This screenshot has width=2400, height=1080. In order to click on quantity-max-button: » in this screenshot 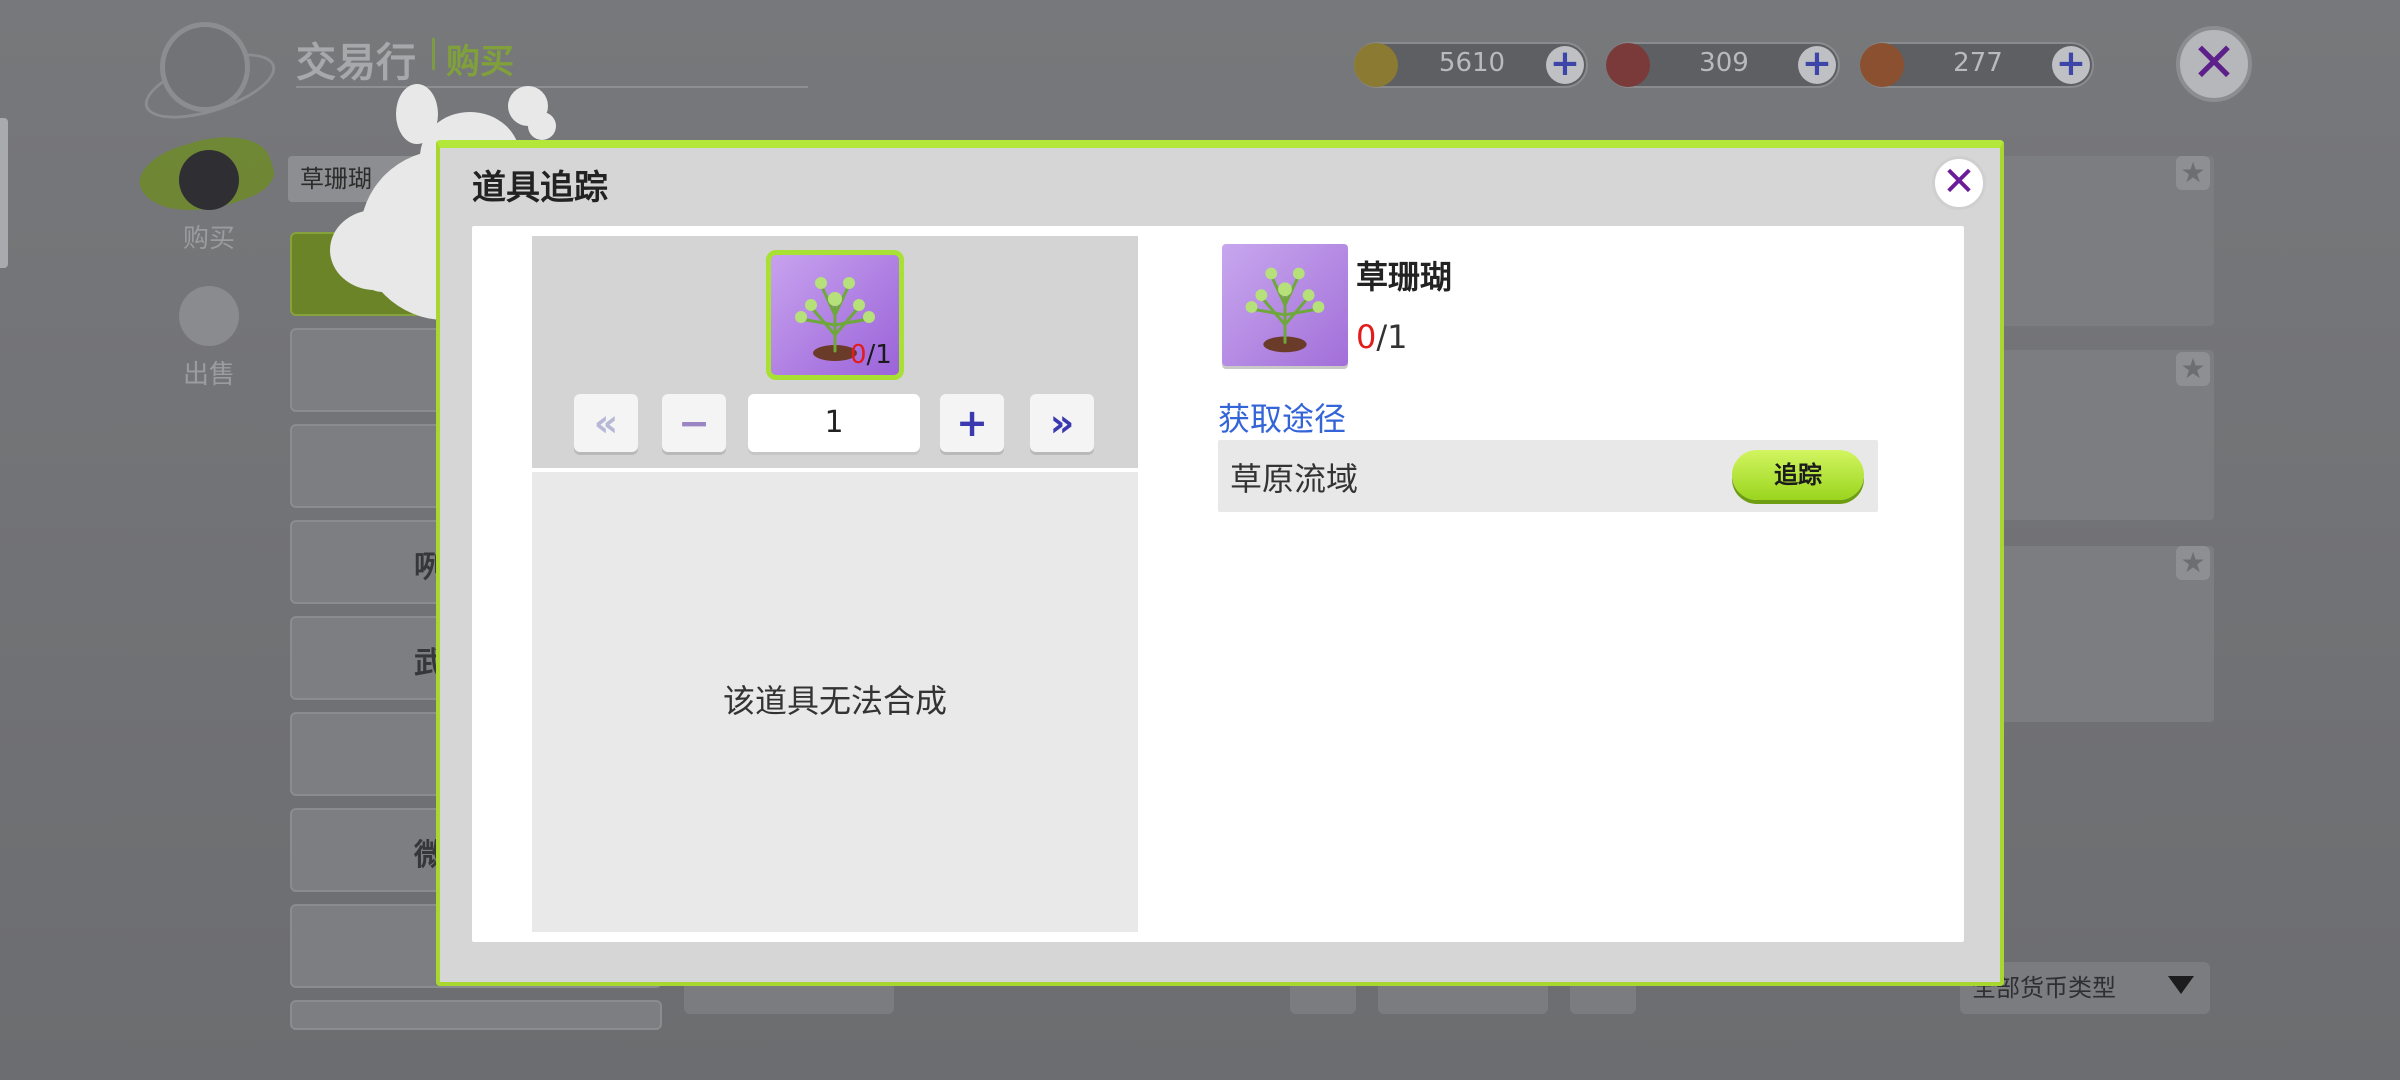, I will do `click(1062, 423)`.